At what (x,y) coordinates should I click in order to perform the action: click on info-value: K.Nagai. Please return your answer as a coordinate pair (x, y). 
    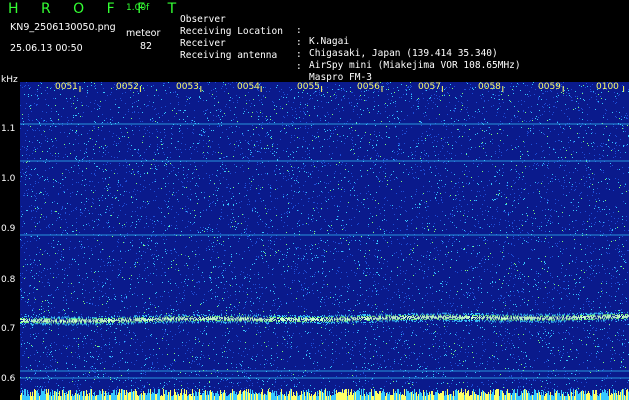
    Looking at the image, I should click on (329, 41).